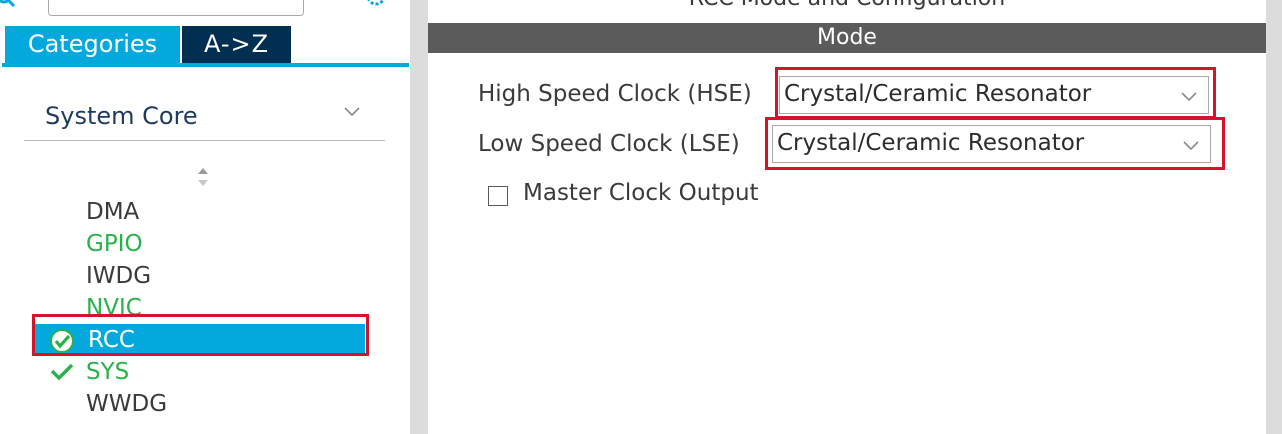 The image size is (1282, 434). Describe the element at coordinates (119, 276) in the screenshot. I see `list-item-label: IWDG` at that location.